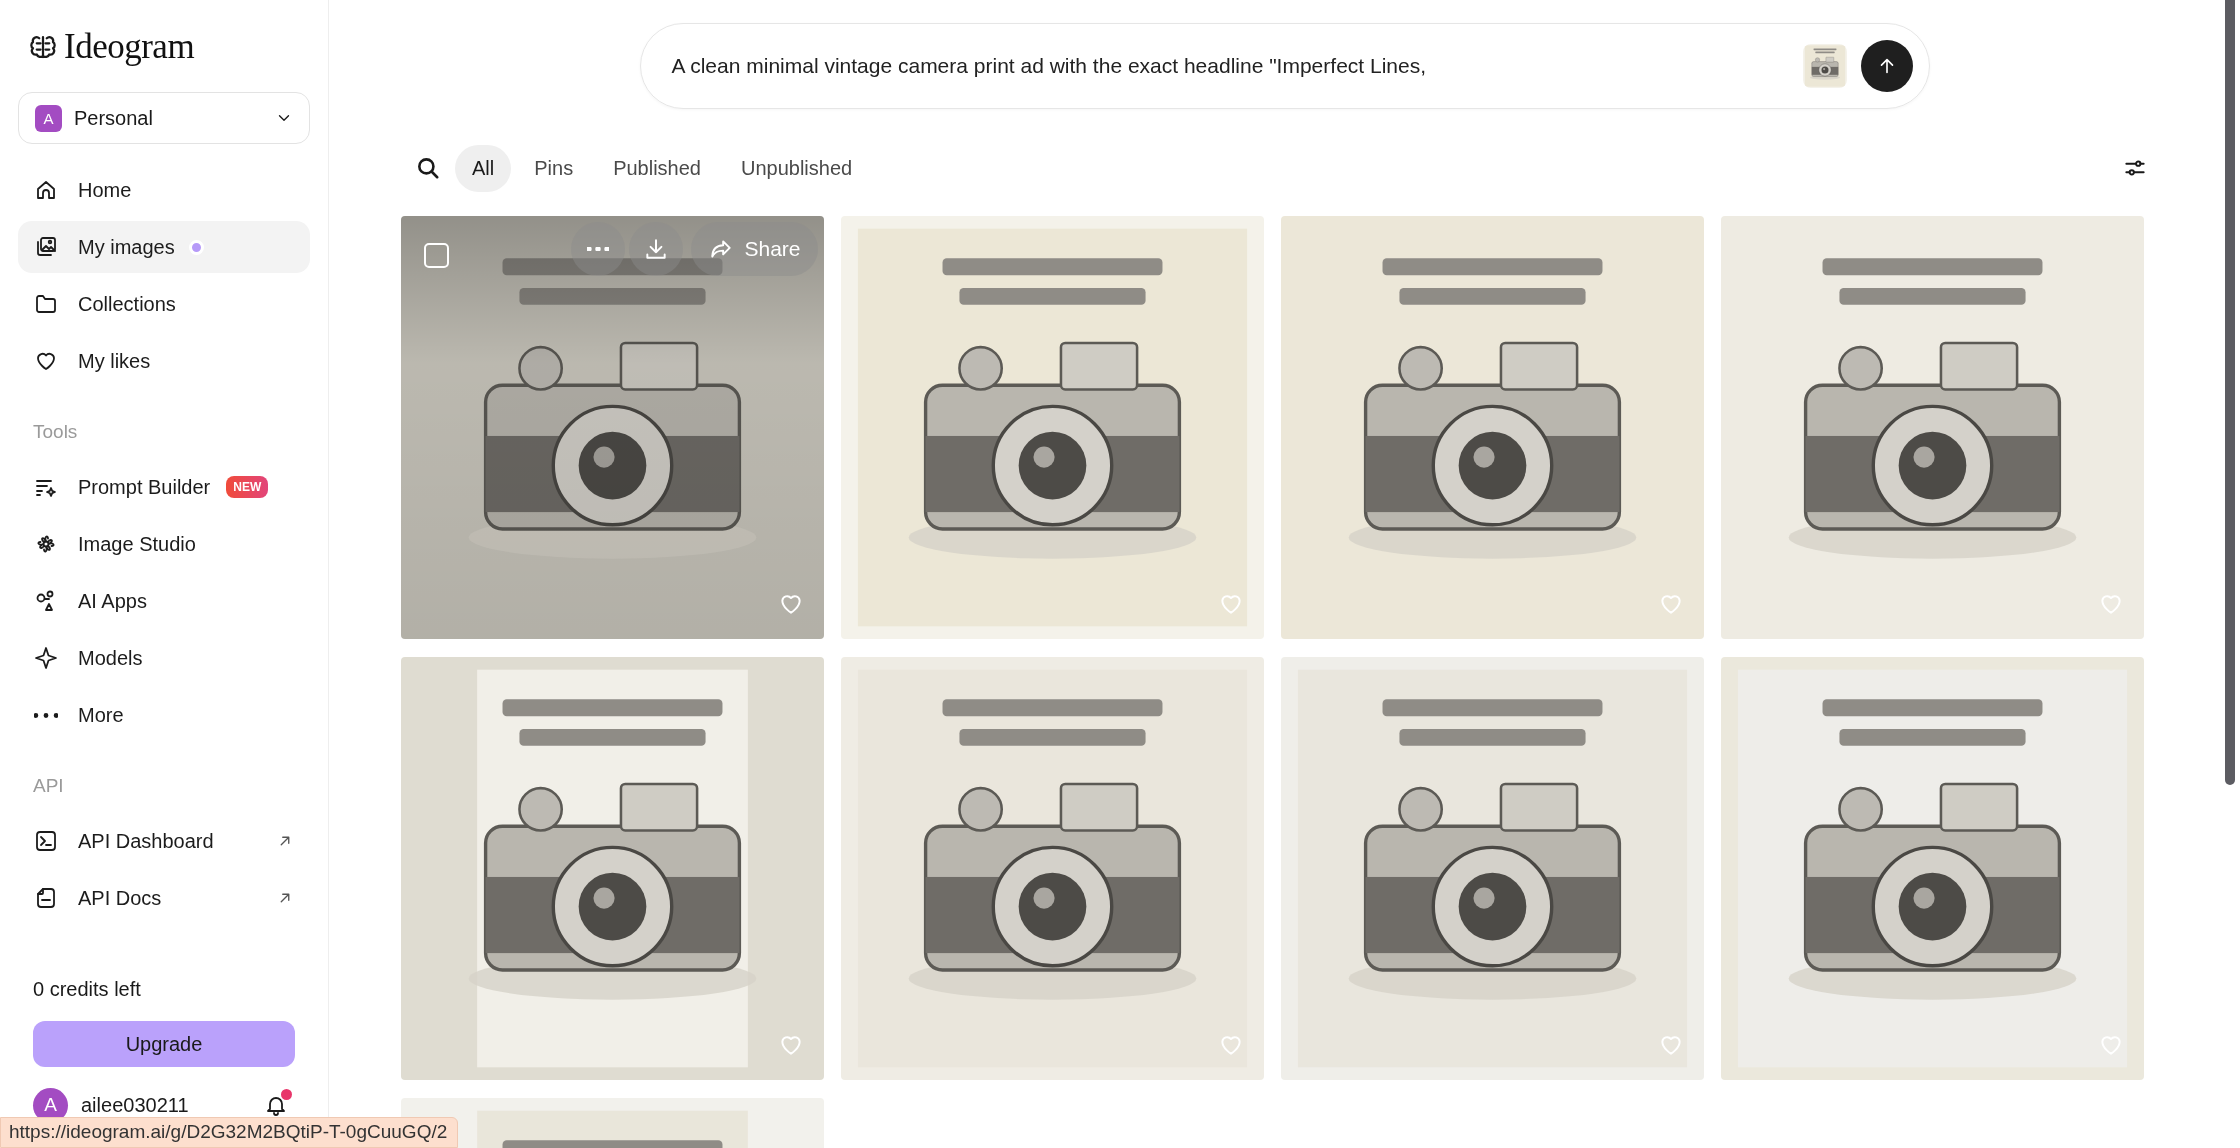 Image resolution: width=2240 pixels, height=1148 pixels. I want to click on section-label: Tools, so click(55, 432).